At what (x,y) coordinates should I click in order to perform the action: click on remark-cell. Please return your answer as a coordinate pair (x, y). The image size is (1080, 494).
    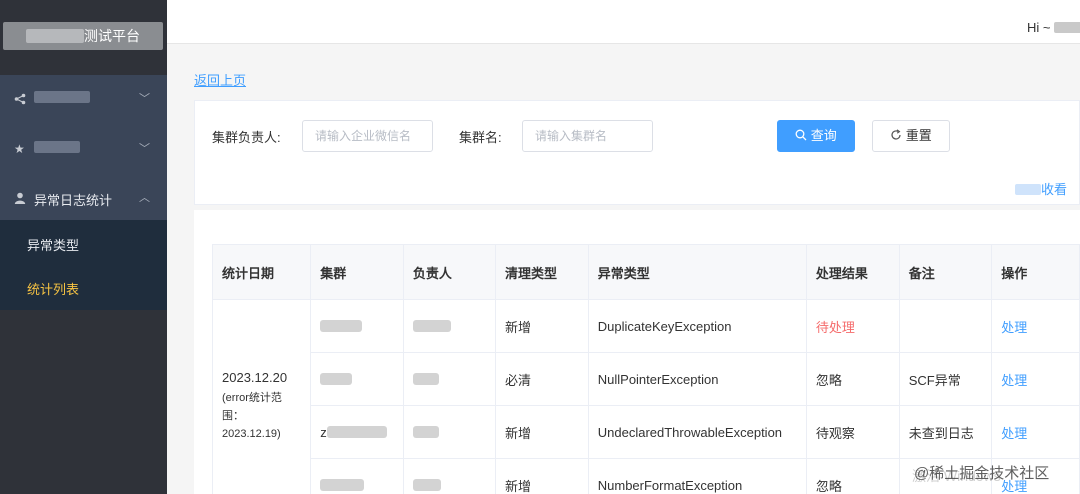
    Looking at the image, I should click on (945, 326).